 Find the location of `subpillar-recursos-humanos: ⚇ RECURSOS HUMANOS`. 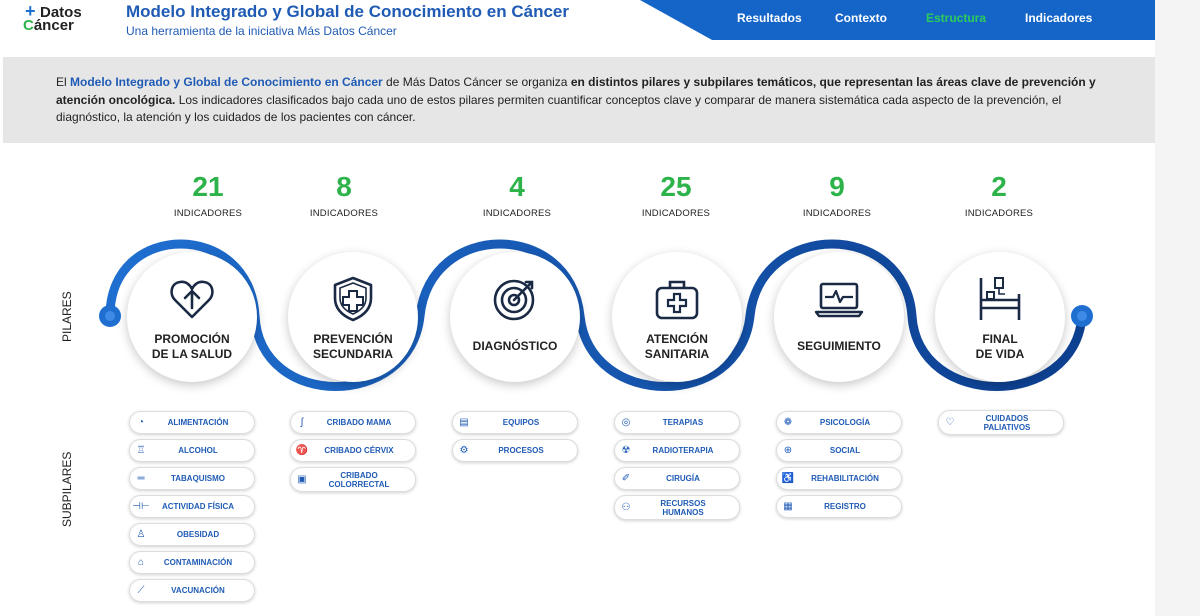

subpillar-recursos-humanos: ⚇ RECURSOS HUMANOS is located at coordinates (677, 507).